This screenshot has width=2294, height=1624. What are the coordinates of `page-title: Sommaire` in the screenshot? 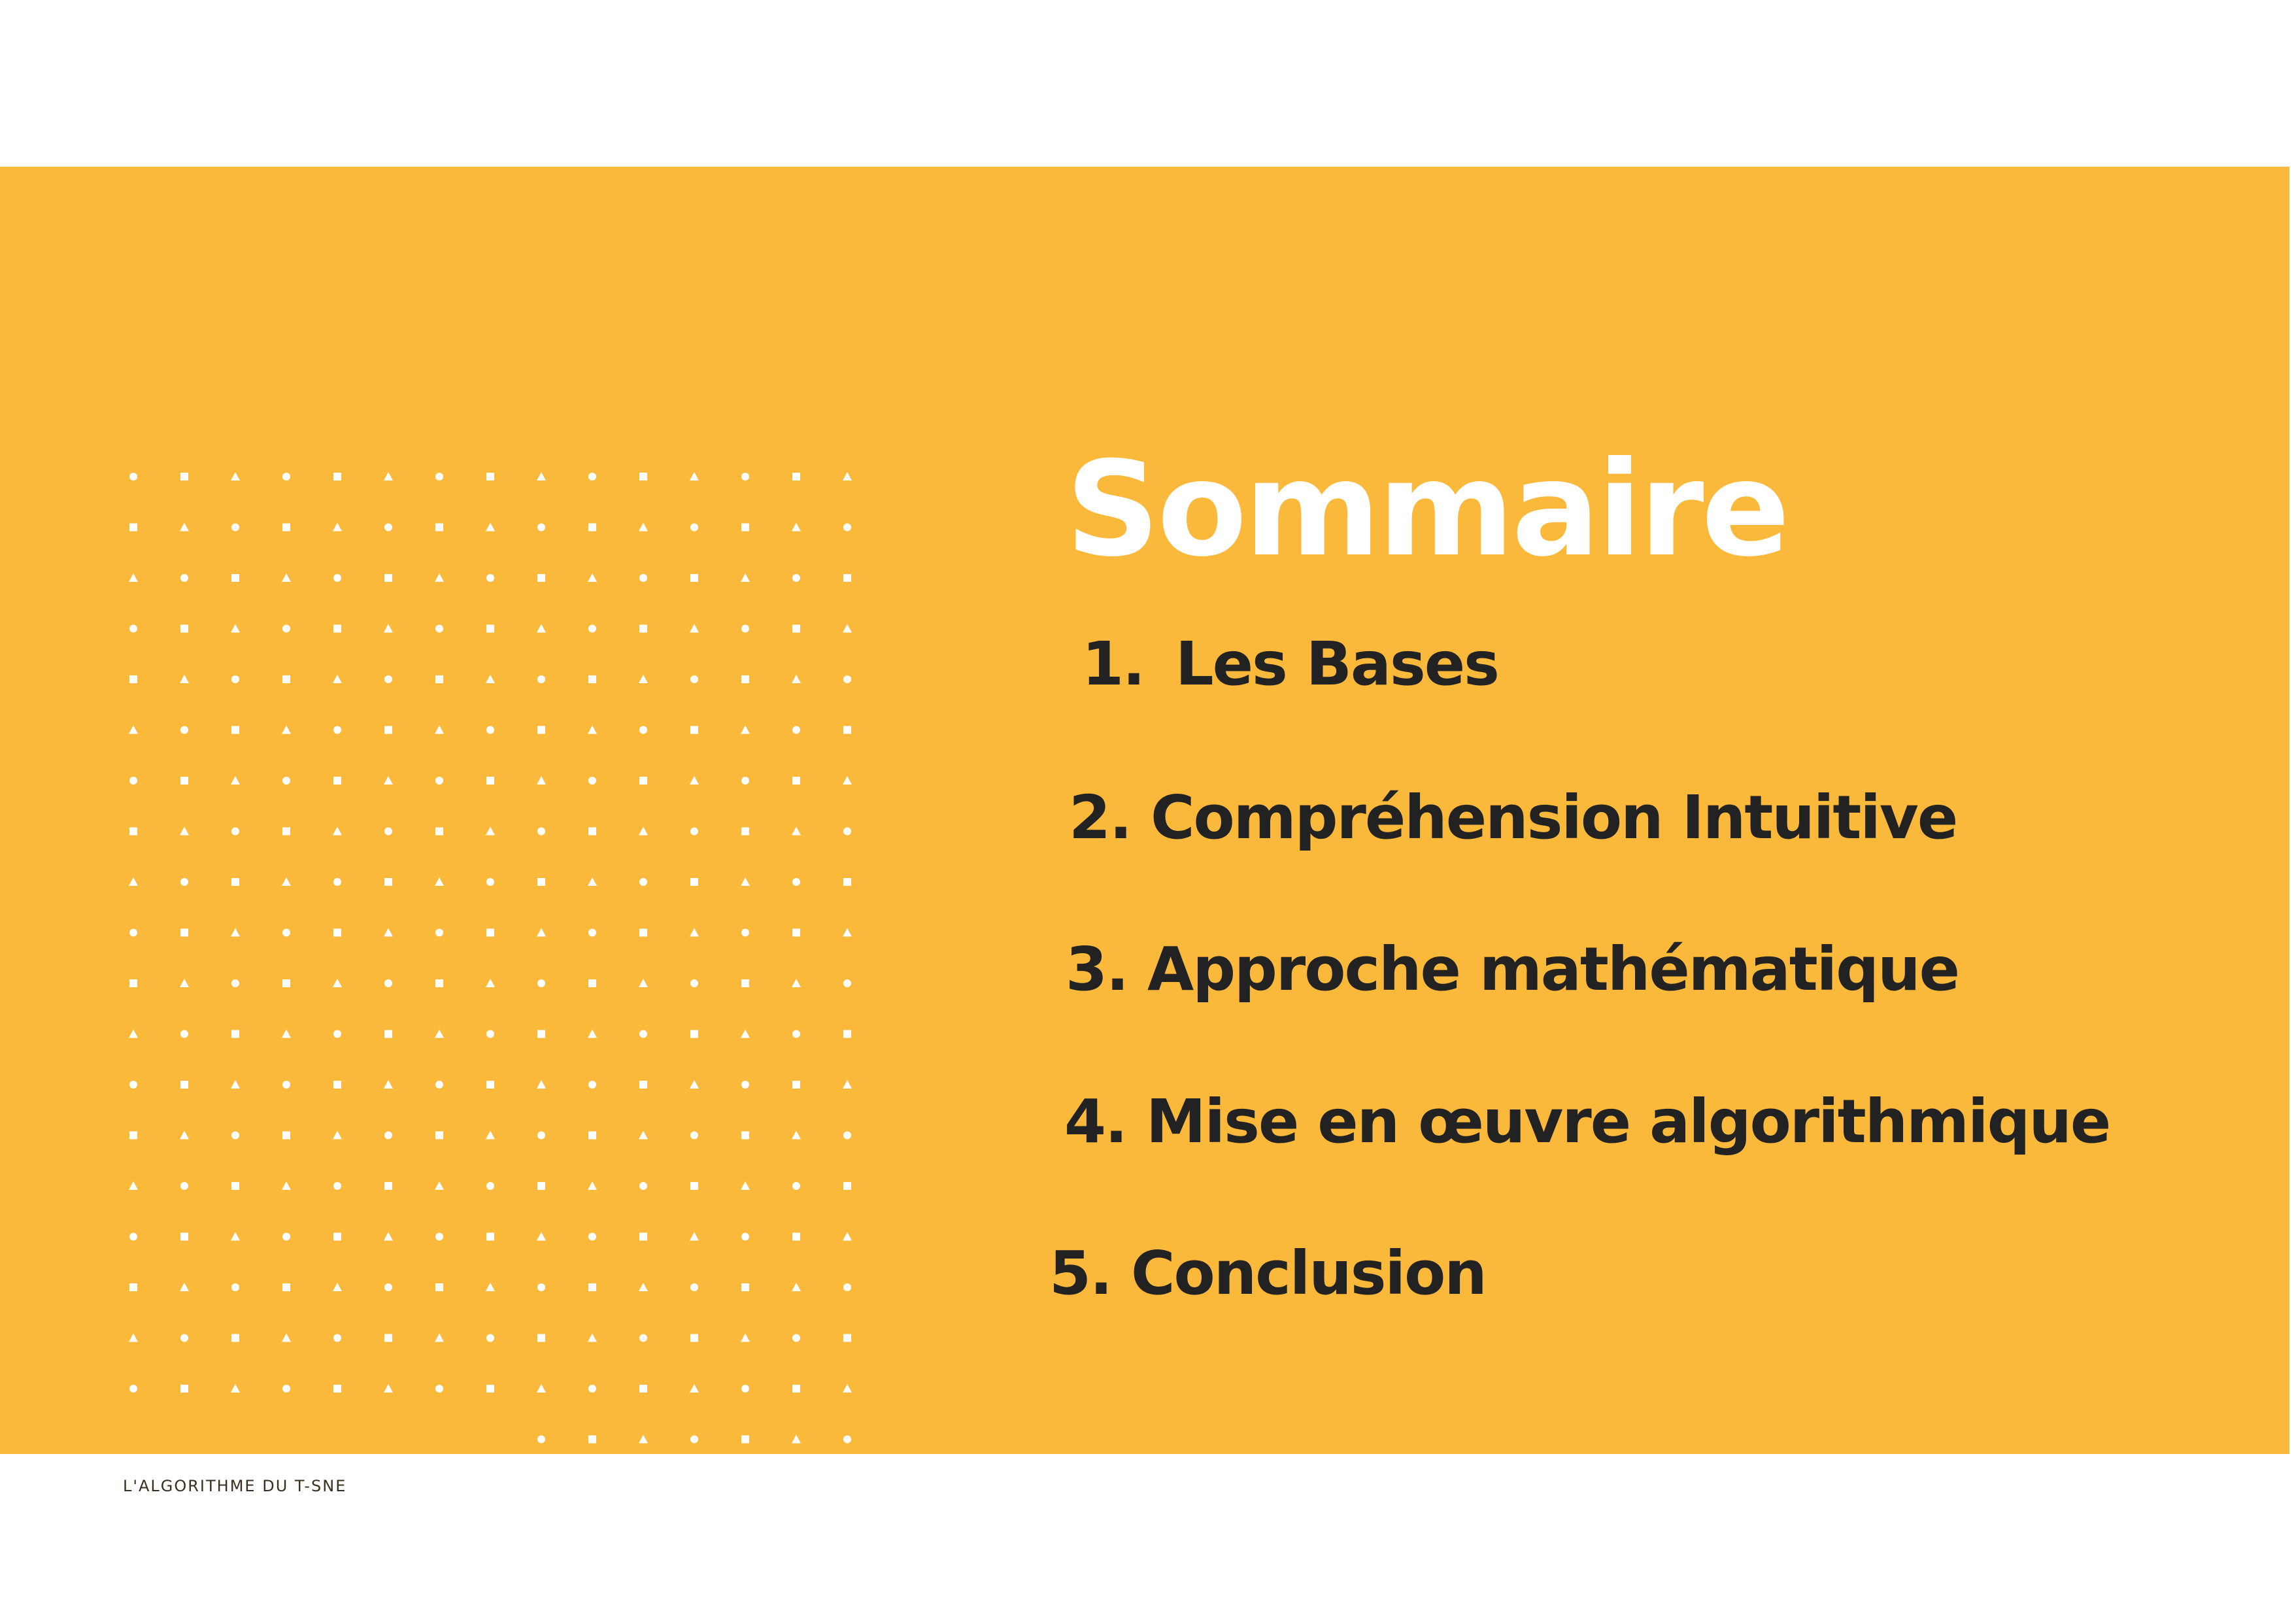 It's located at (1428, 510).